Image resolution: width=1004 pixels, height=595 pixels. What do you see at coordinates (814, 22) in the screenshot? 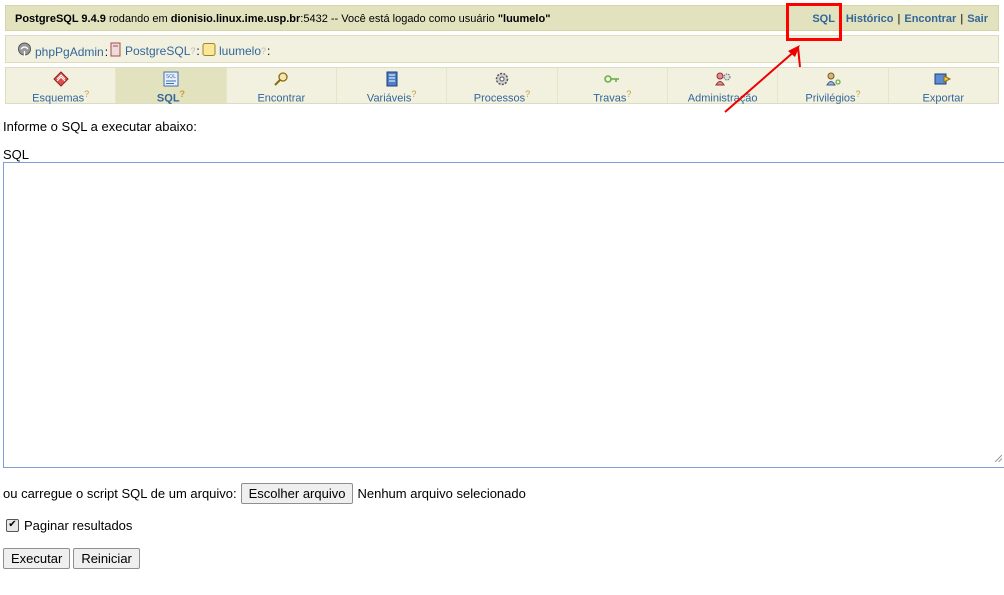
I see `highlight-box` at bounding box center [814, 22].